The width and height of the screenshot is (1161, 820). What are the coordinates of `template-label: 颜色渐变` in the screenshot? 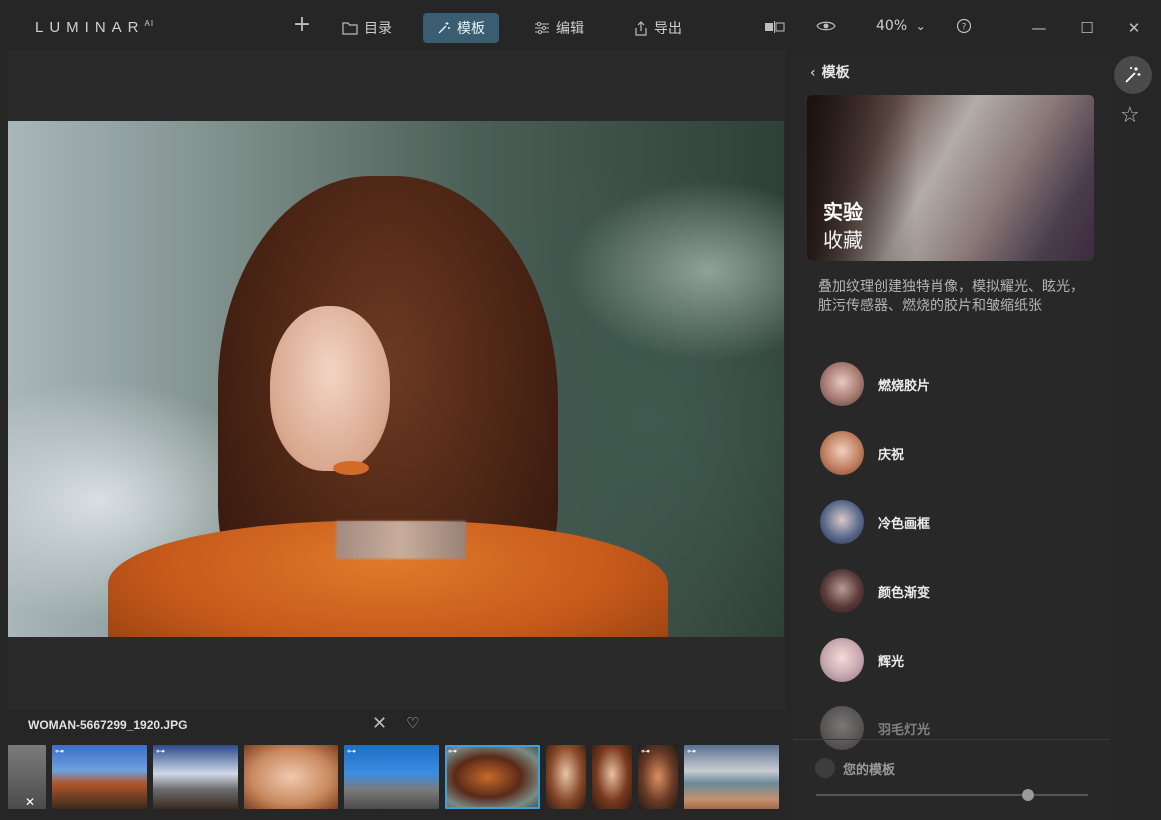 It's located at (904, 593).